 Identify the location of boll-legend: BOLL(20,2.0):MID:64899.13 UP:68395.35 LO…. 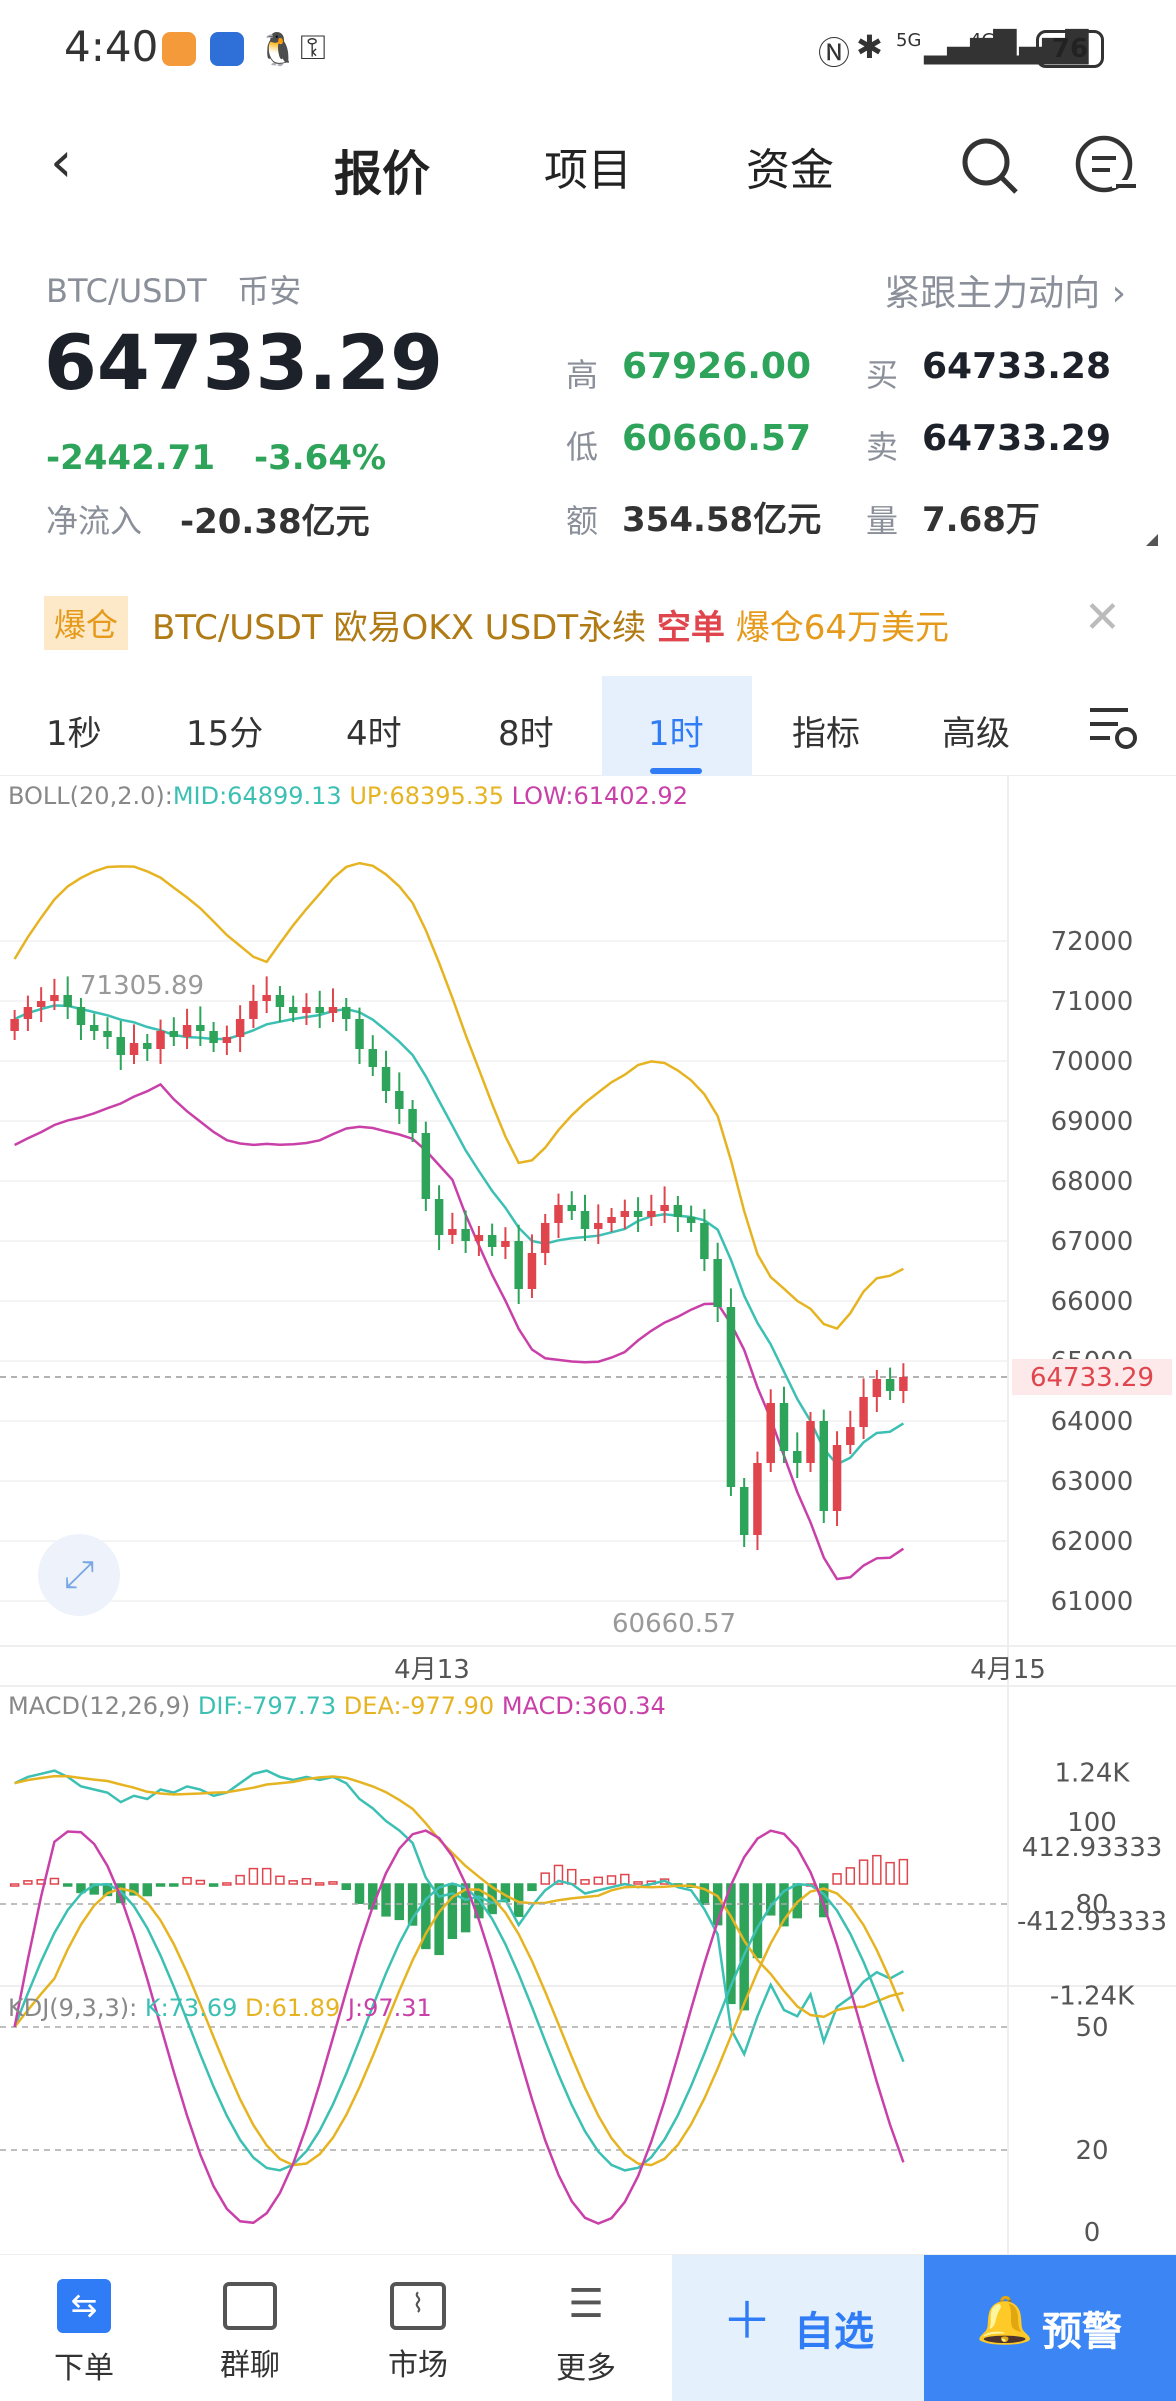
(348, 796).